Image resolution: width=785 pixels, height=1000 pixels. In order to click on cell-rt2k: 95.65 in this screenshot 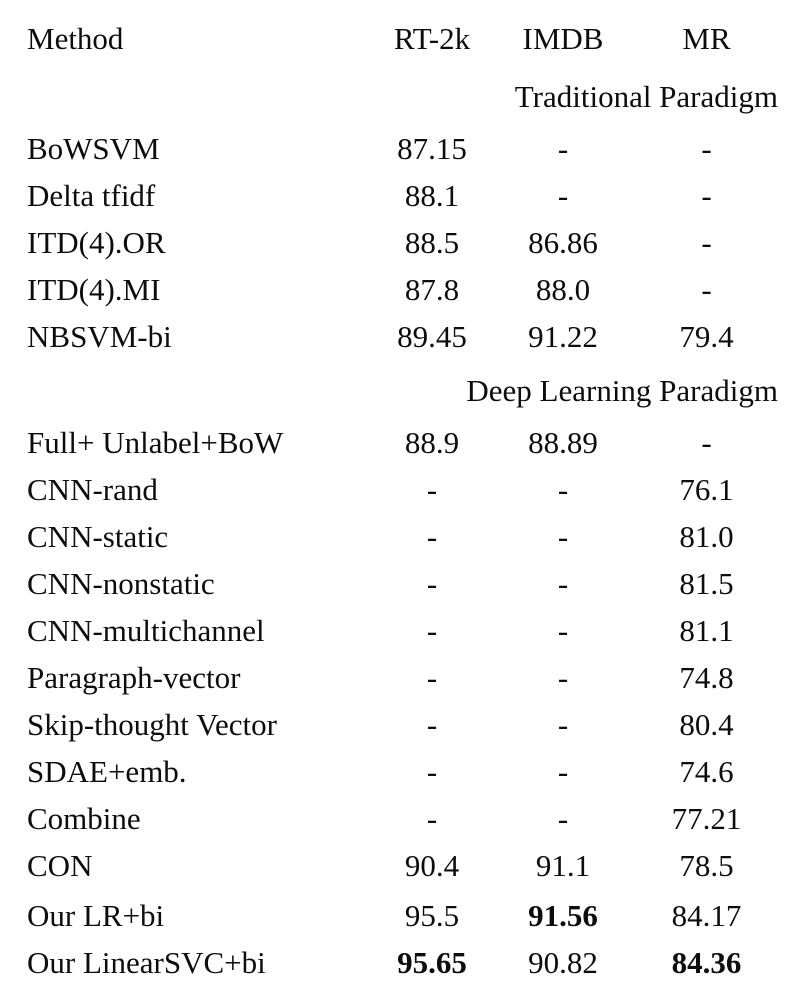, I will do `click(432, 960)`.